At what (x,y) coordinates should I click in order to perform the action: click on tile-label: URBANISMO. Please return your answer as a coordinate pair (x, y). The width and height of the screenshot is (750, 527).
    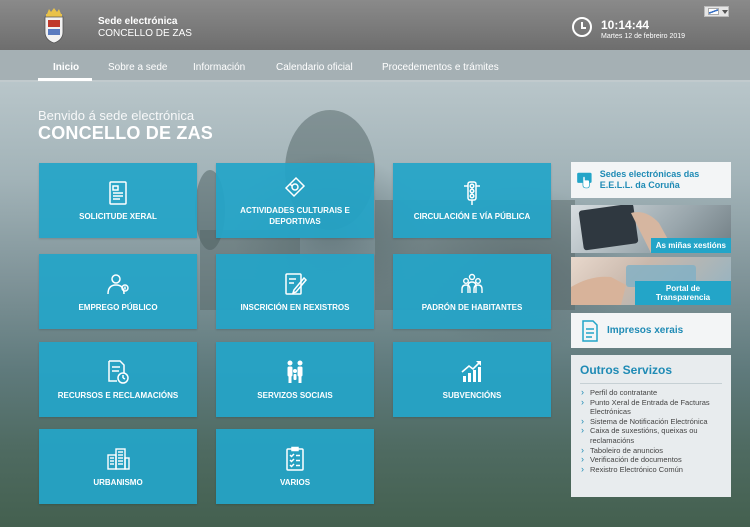
    Looking at the image, I should click on (118, 482).